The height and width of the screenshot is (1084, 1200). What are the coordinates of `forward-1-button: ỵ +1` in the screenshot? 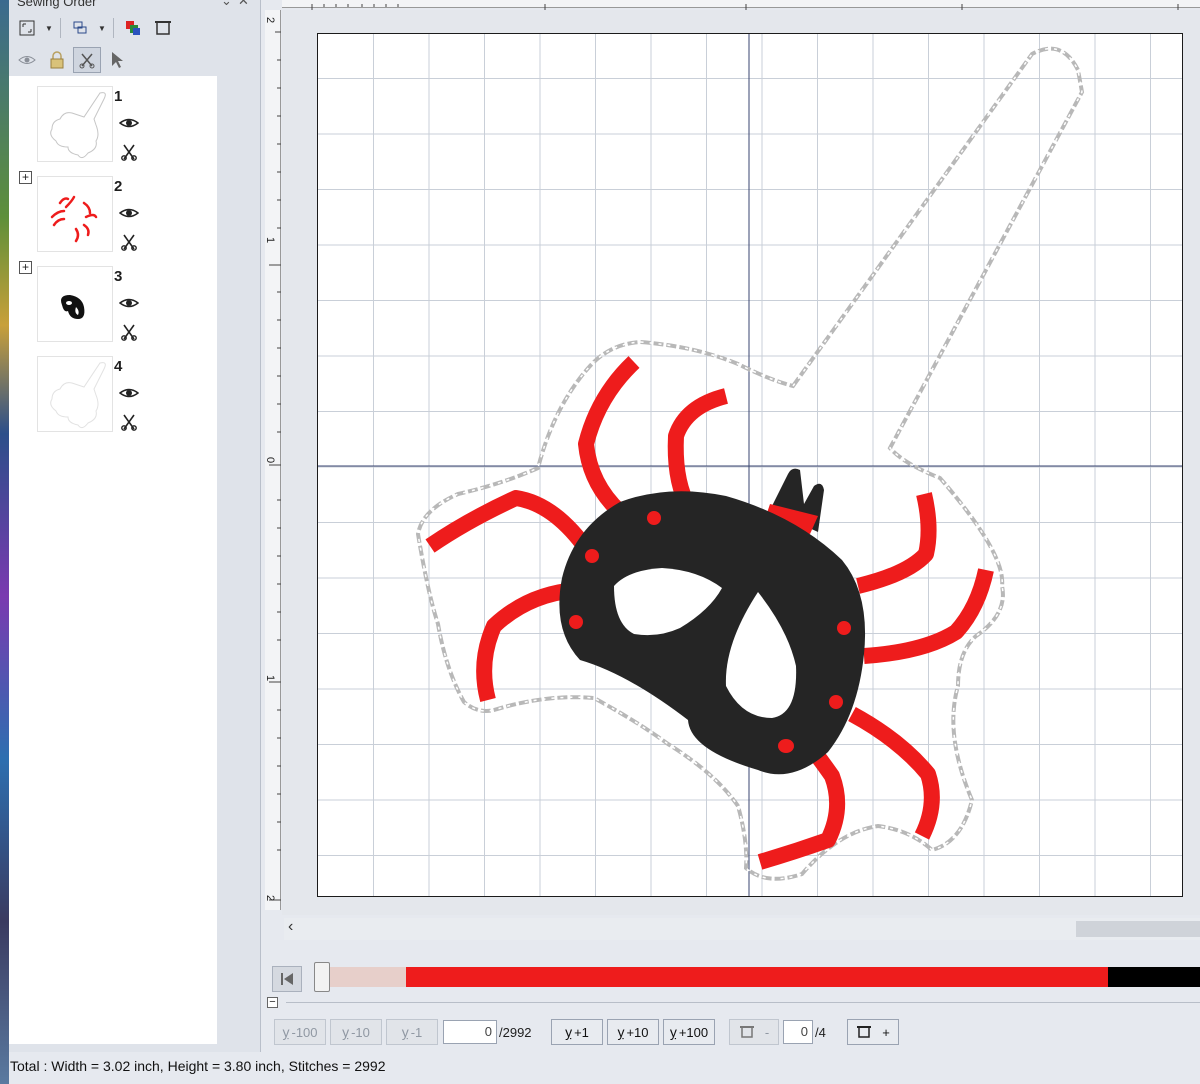 It's located at (577, 1032).